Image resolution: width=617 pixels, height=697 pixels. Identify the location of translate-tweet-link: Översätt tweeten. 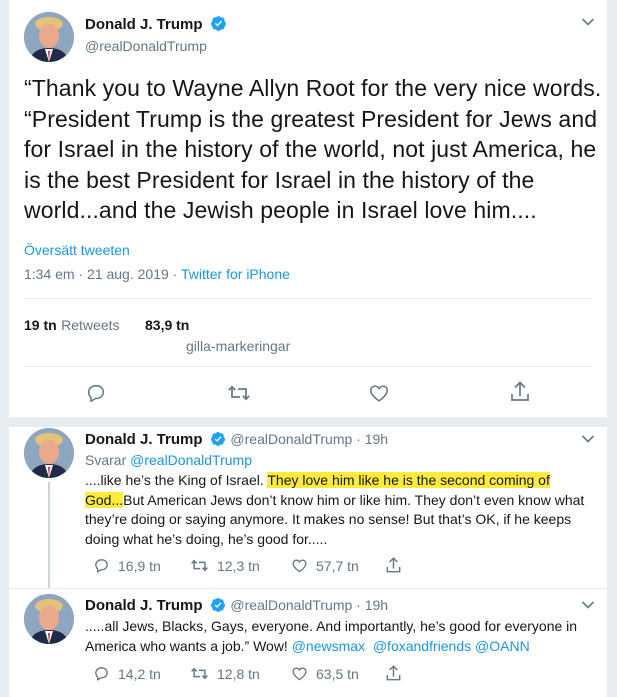
(77, 250).